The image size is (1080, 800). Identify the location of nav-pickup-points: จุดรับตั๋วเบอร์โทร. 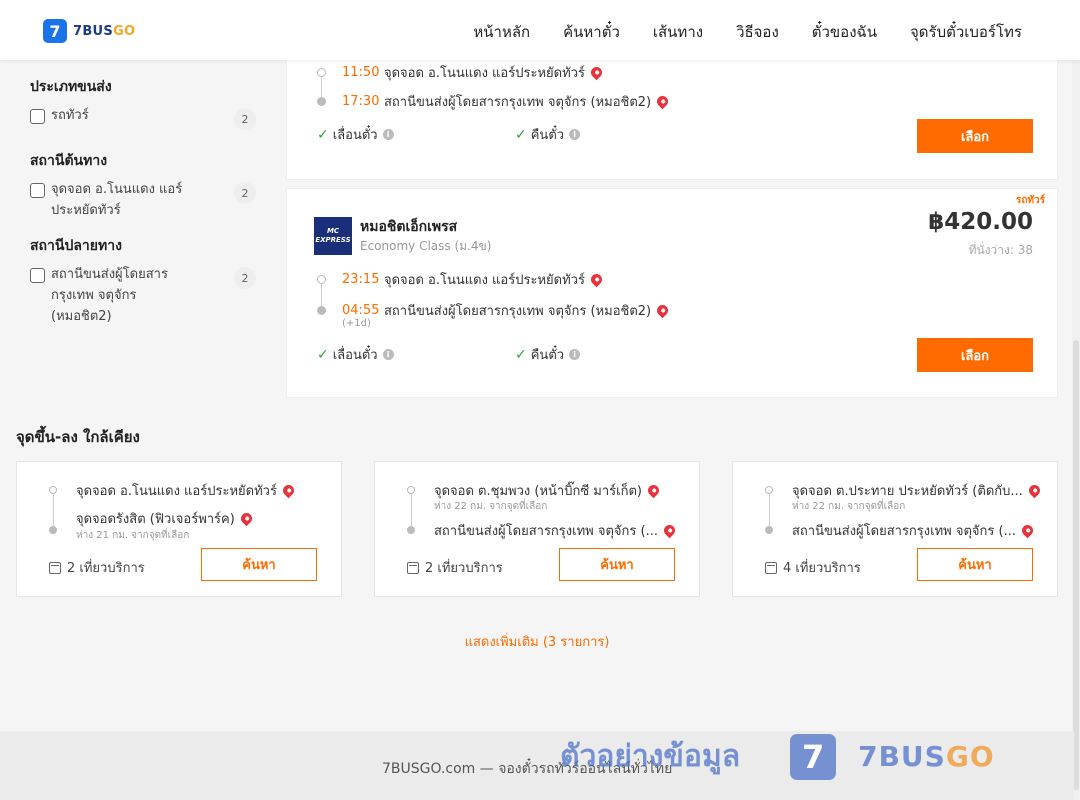
(966, 32).